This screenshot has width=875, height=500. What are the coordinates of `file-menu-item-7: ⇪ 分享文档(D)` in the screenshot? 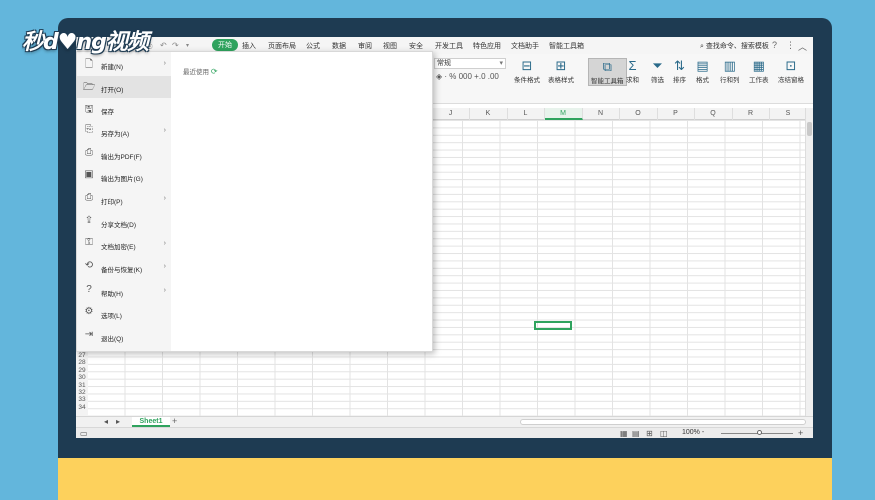 It's located at (124, 222).